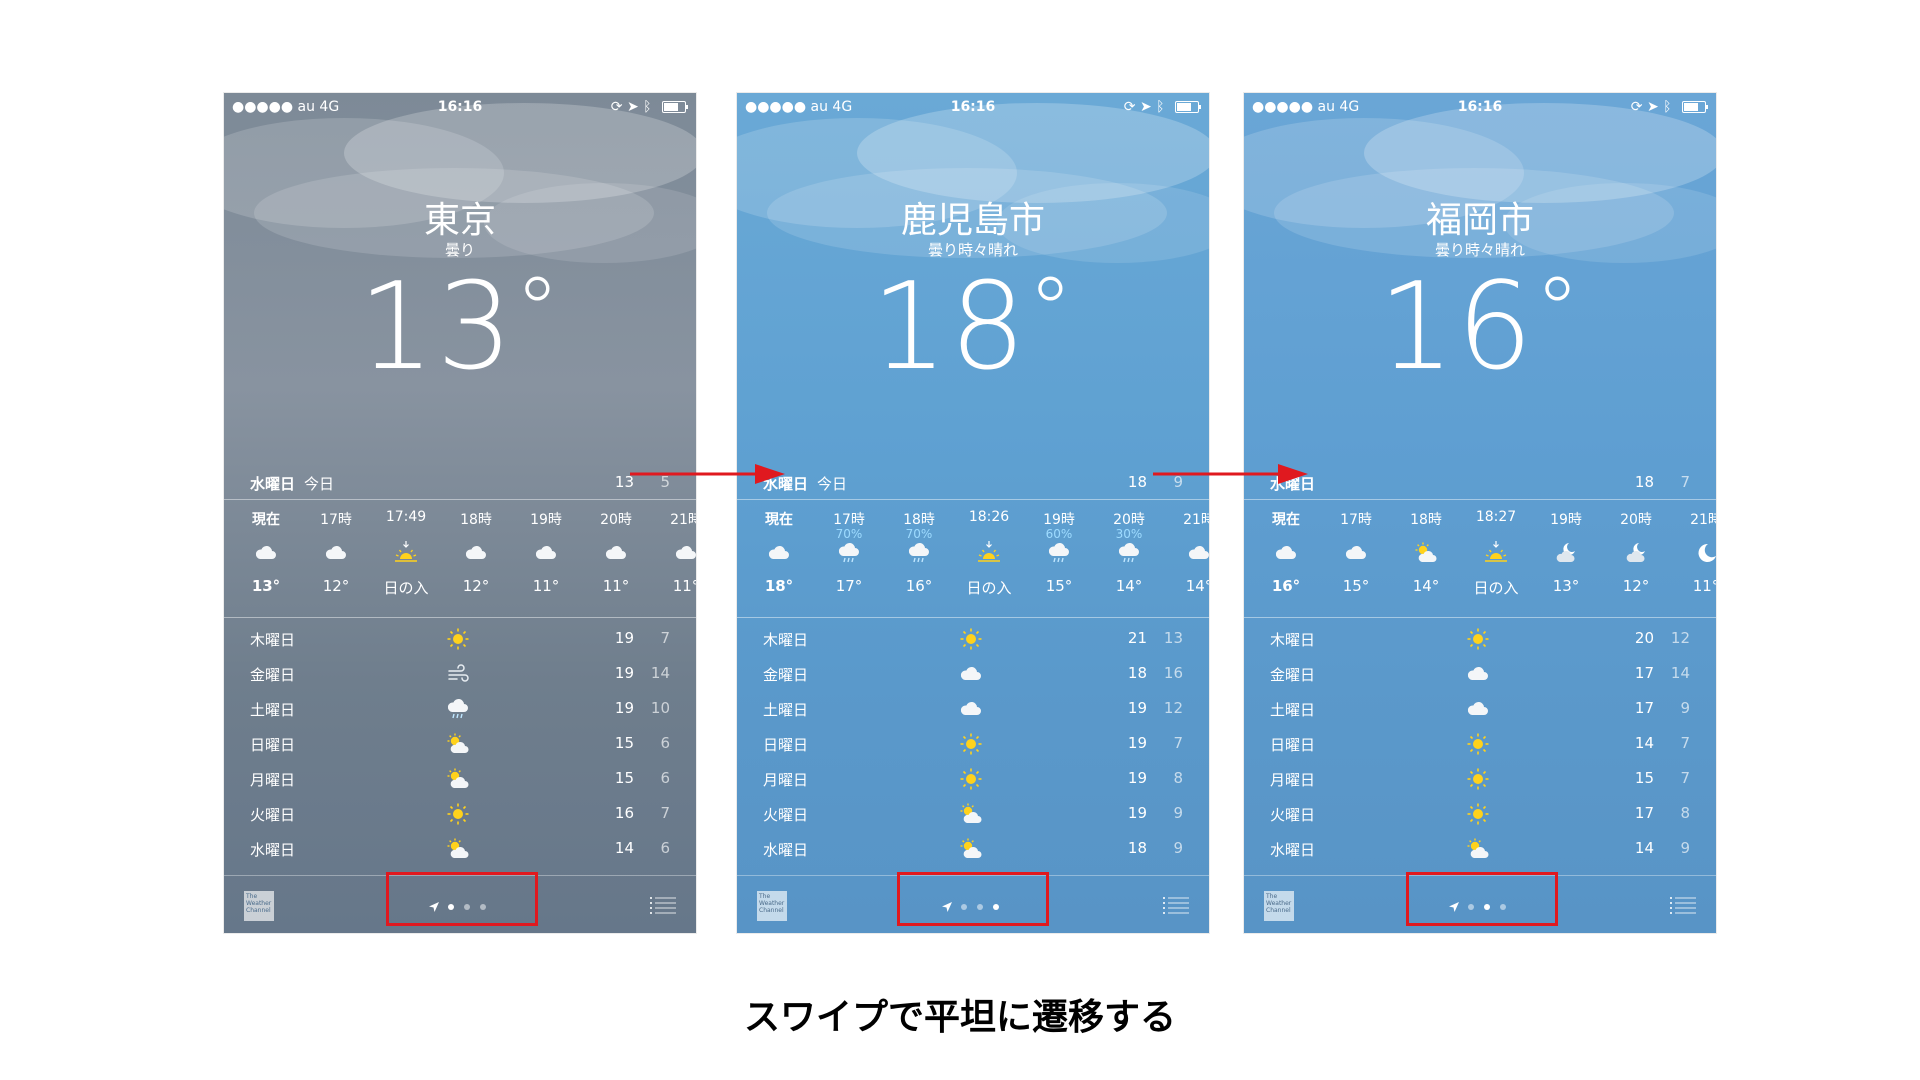  I want to click on daily-row: 火曜日 17 8, so click(1480, 813).